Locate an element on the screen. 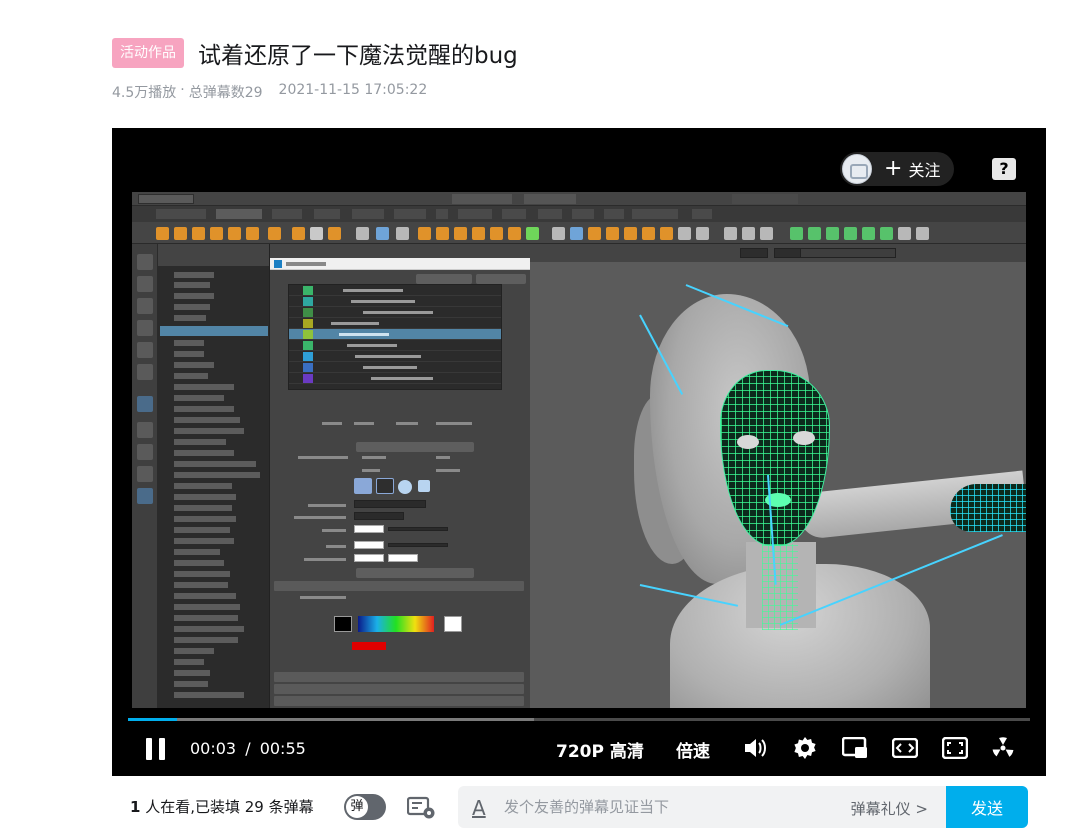 The width and height of the screenshot is (1080, 829). mode-label is located at coordinates (332, 423).